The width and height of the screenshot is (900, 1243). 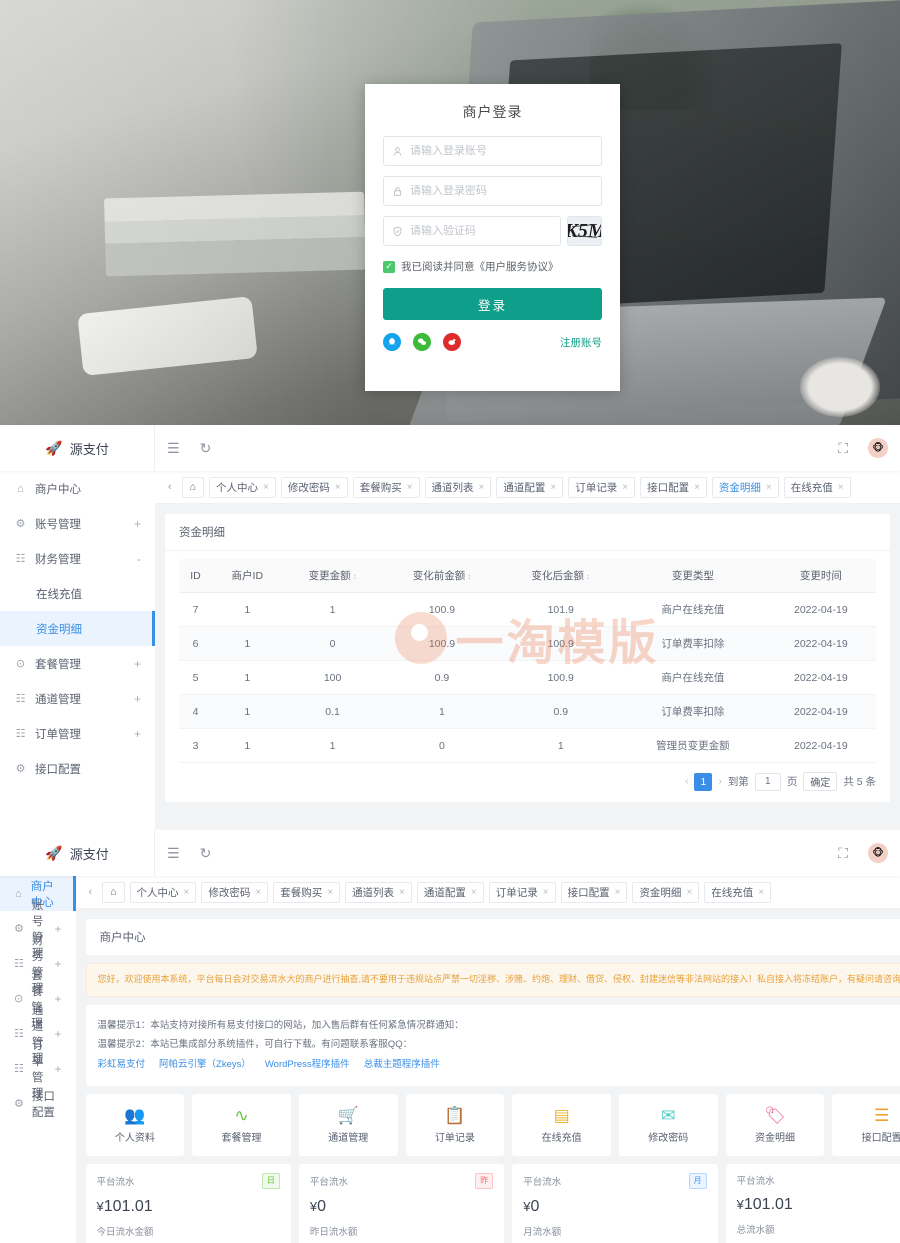 What do you see at coordinates (527, 677) in the screenshot?
I see `table-row: 5 1 100 0.9 100.9 商户在线充值 2022-04-19` at bounding box center [527, 677].